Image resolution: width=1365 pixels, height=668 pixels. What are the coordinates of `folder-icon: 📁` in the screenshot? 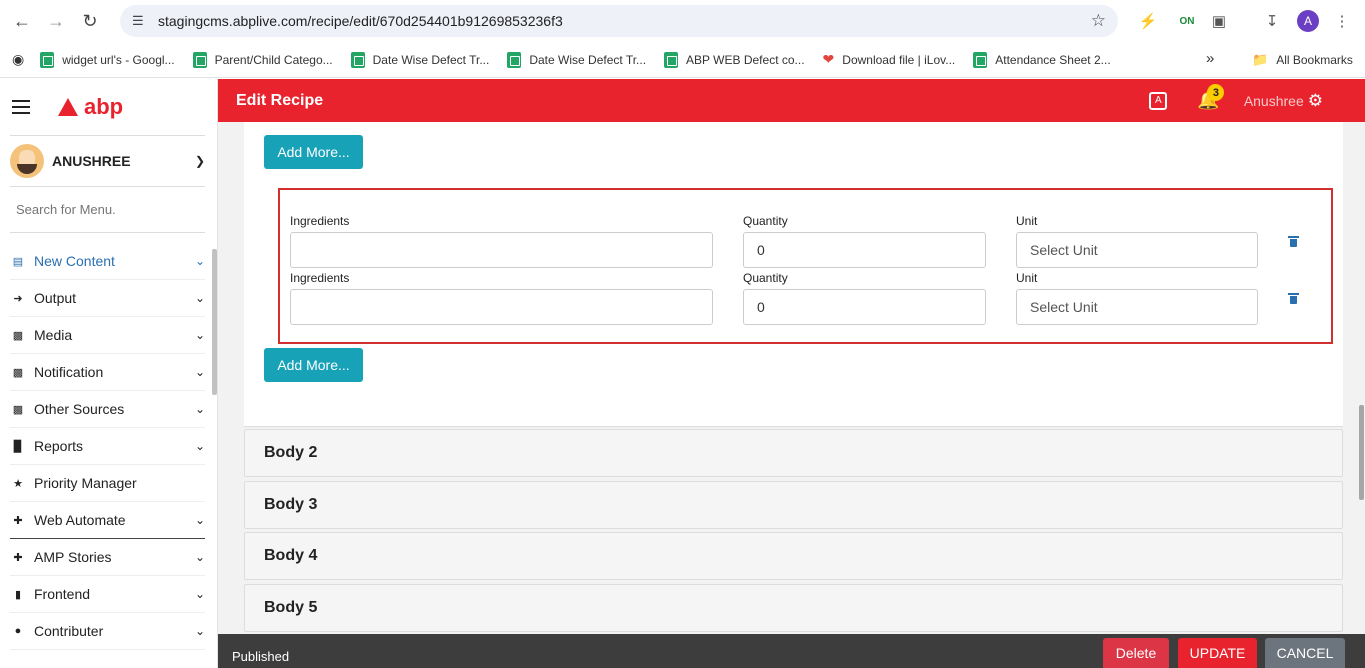 It's located at (1260, 59).